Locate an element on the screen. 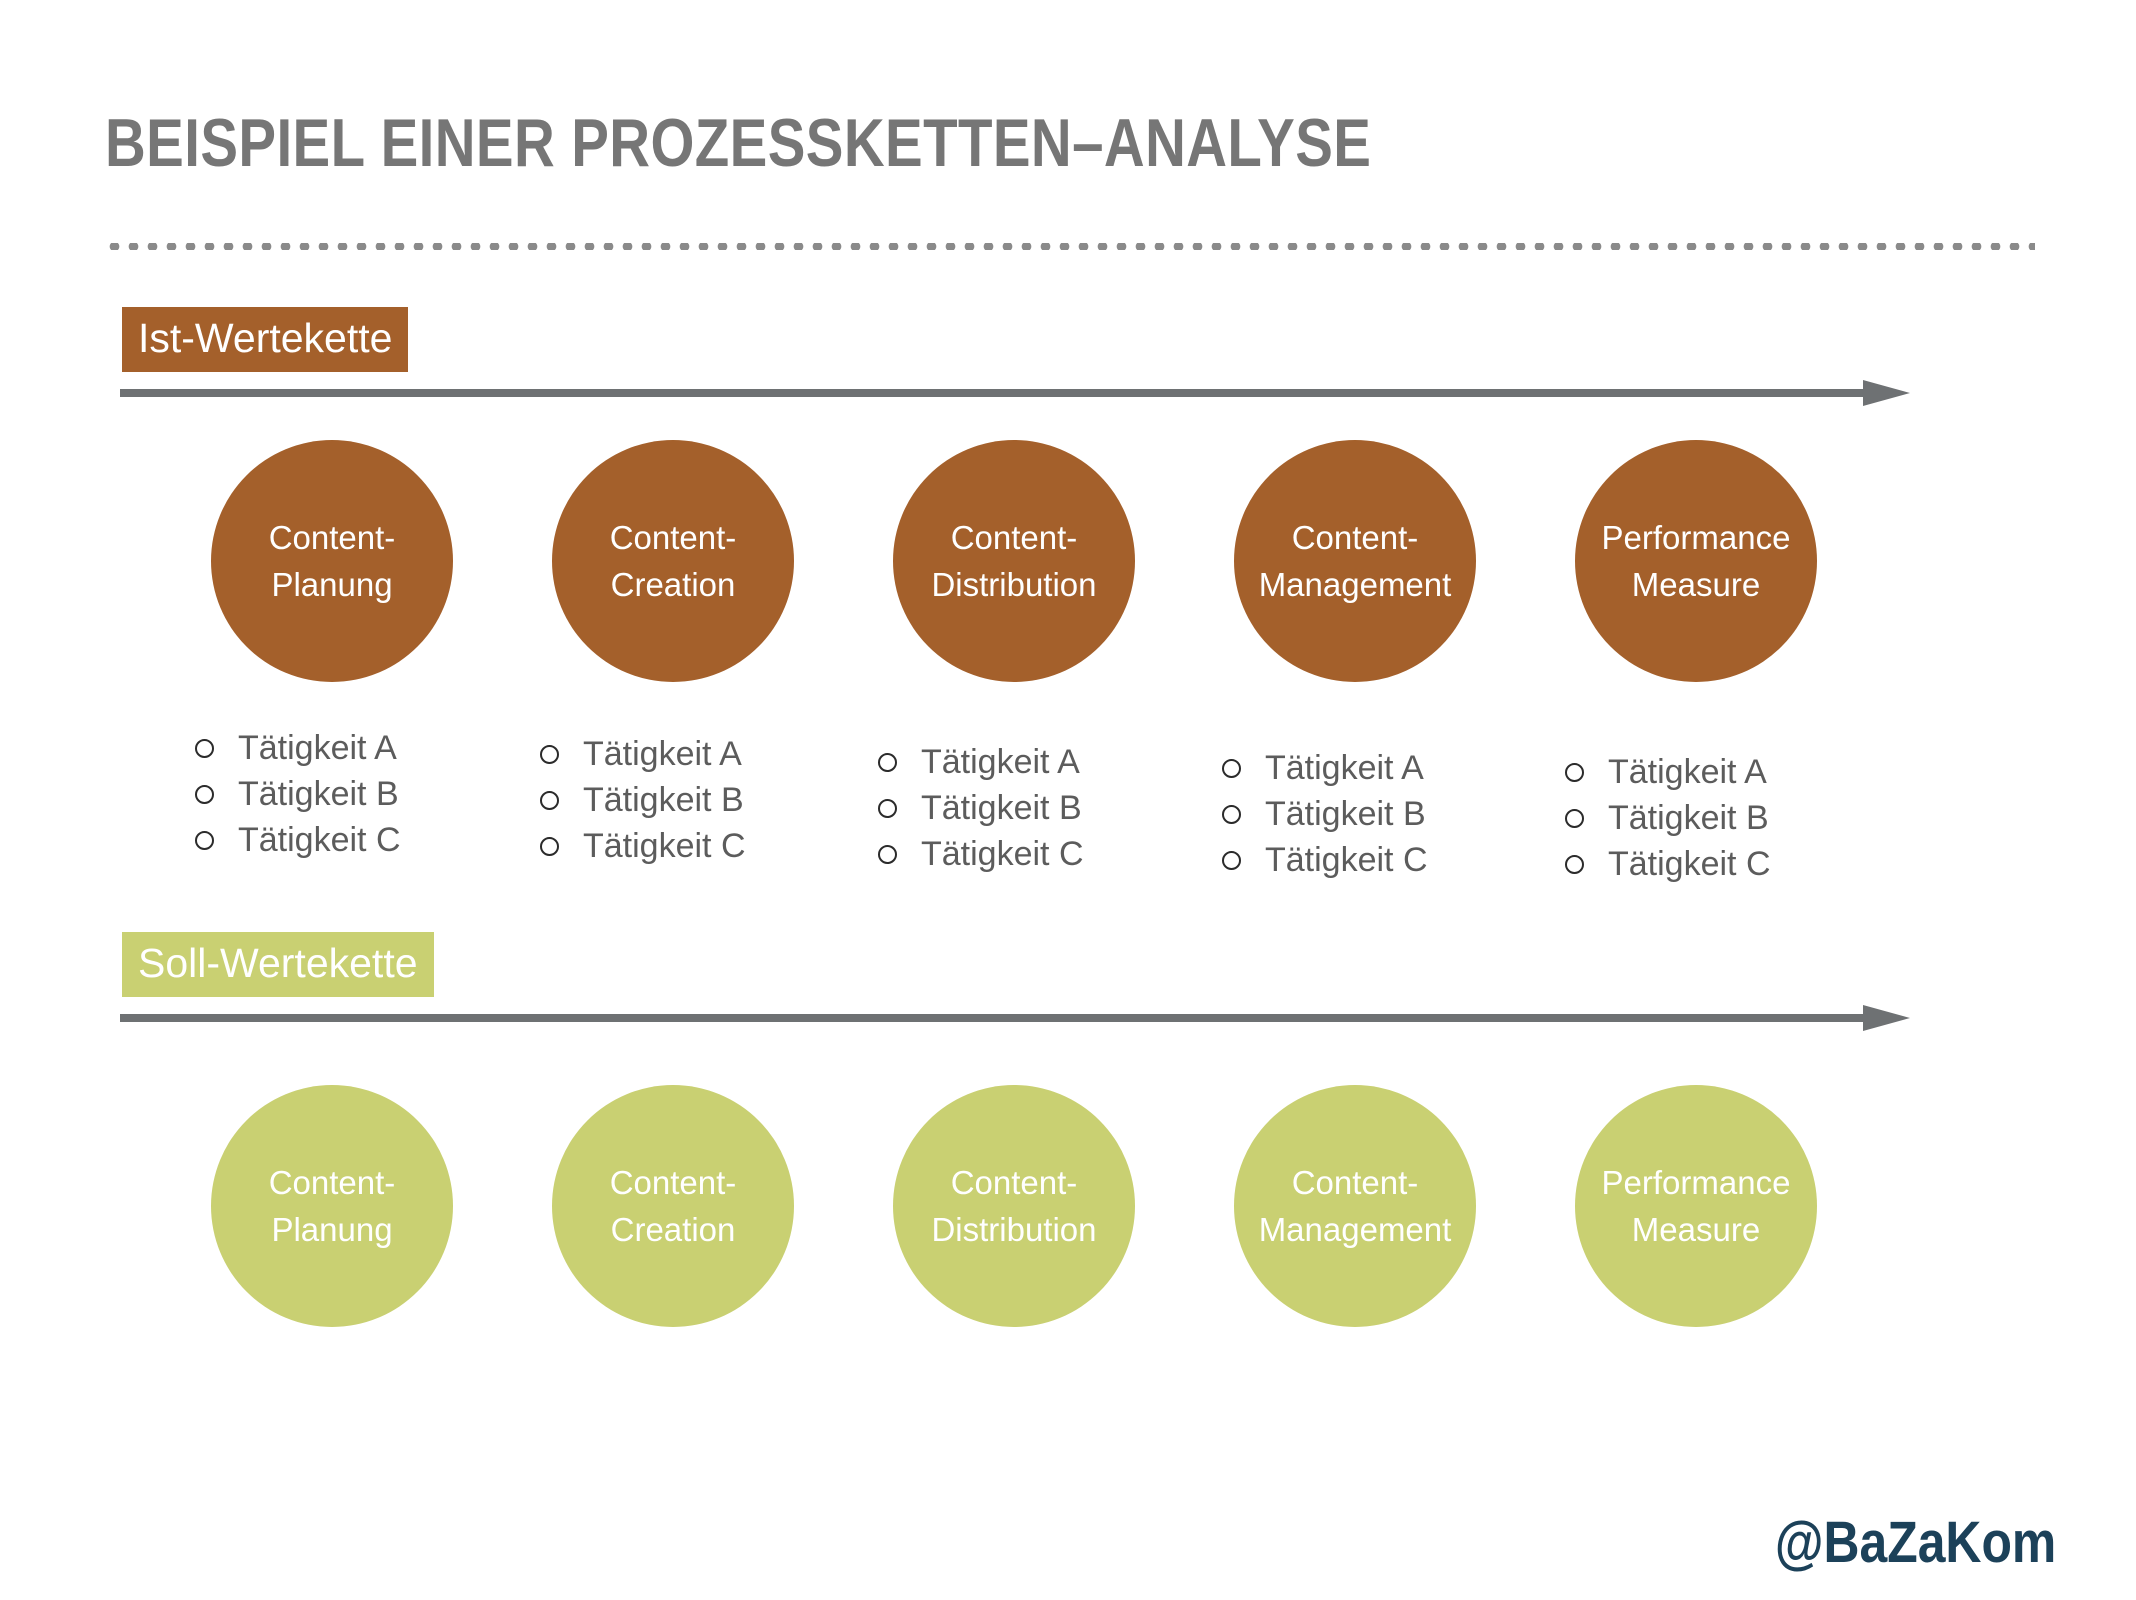  process-node-performance: Performance Measure is located at coordinates (1696, 1206).